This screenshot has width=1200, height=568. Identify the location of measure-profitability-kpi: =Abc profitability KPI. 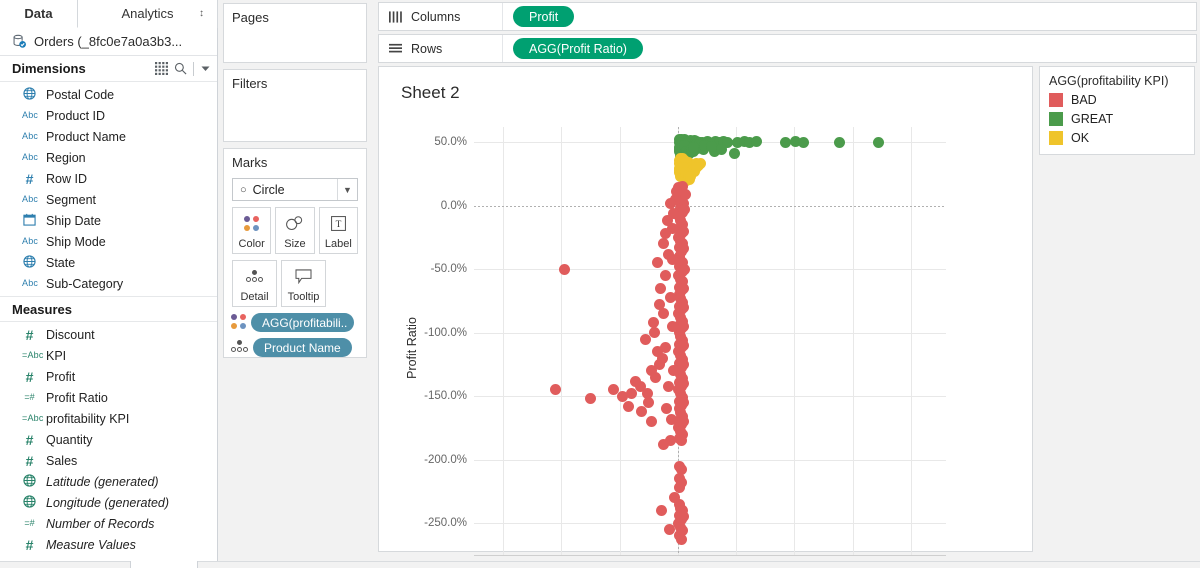
(108, 418).